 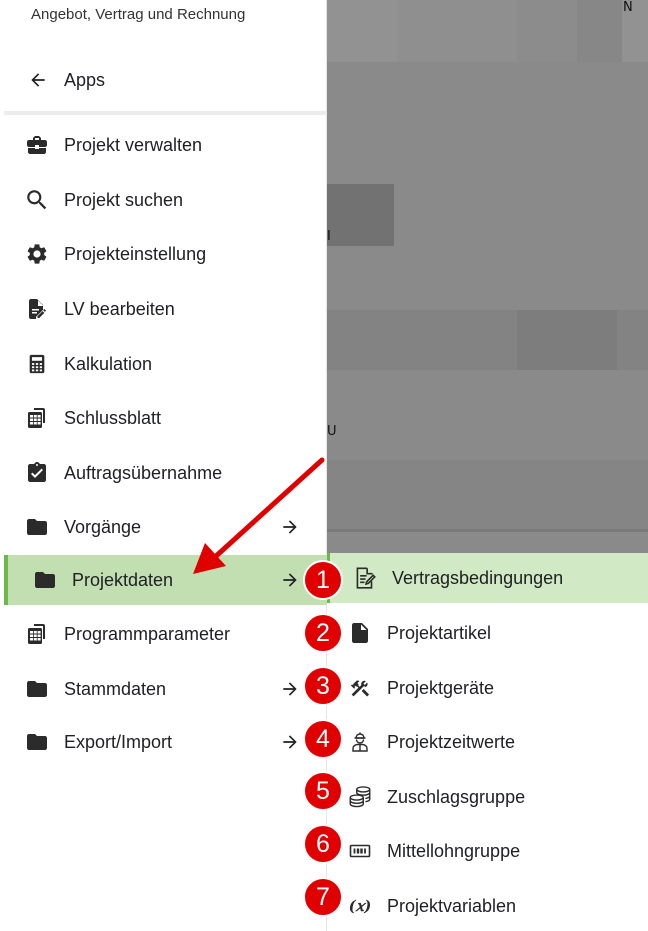 I want to click on submenu-item-mittellohngruppe: Mittellohngruppe, so click(x=487, y=851).